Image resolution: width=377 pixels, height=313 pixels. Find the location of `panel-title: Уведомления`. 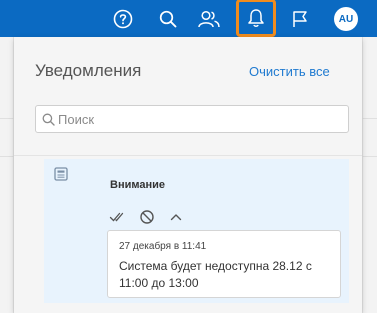

panel-title: Уведомления is located at coordinates (88, 70).